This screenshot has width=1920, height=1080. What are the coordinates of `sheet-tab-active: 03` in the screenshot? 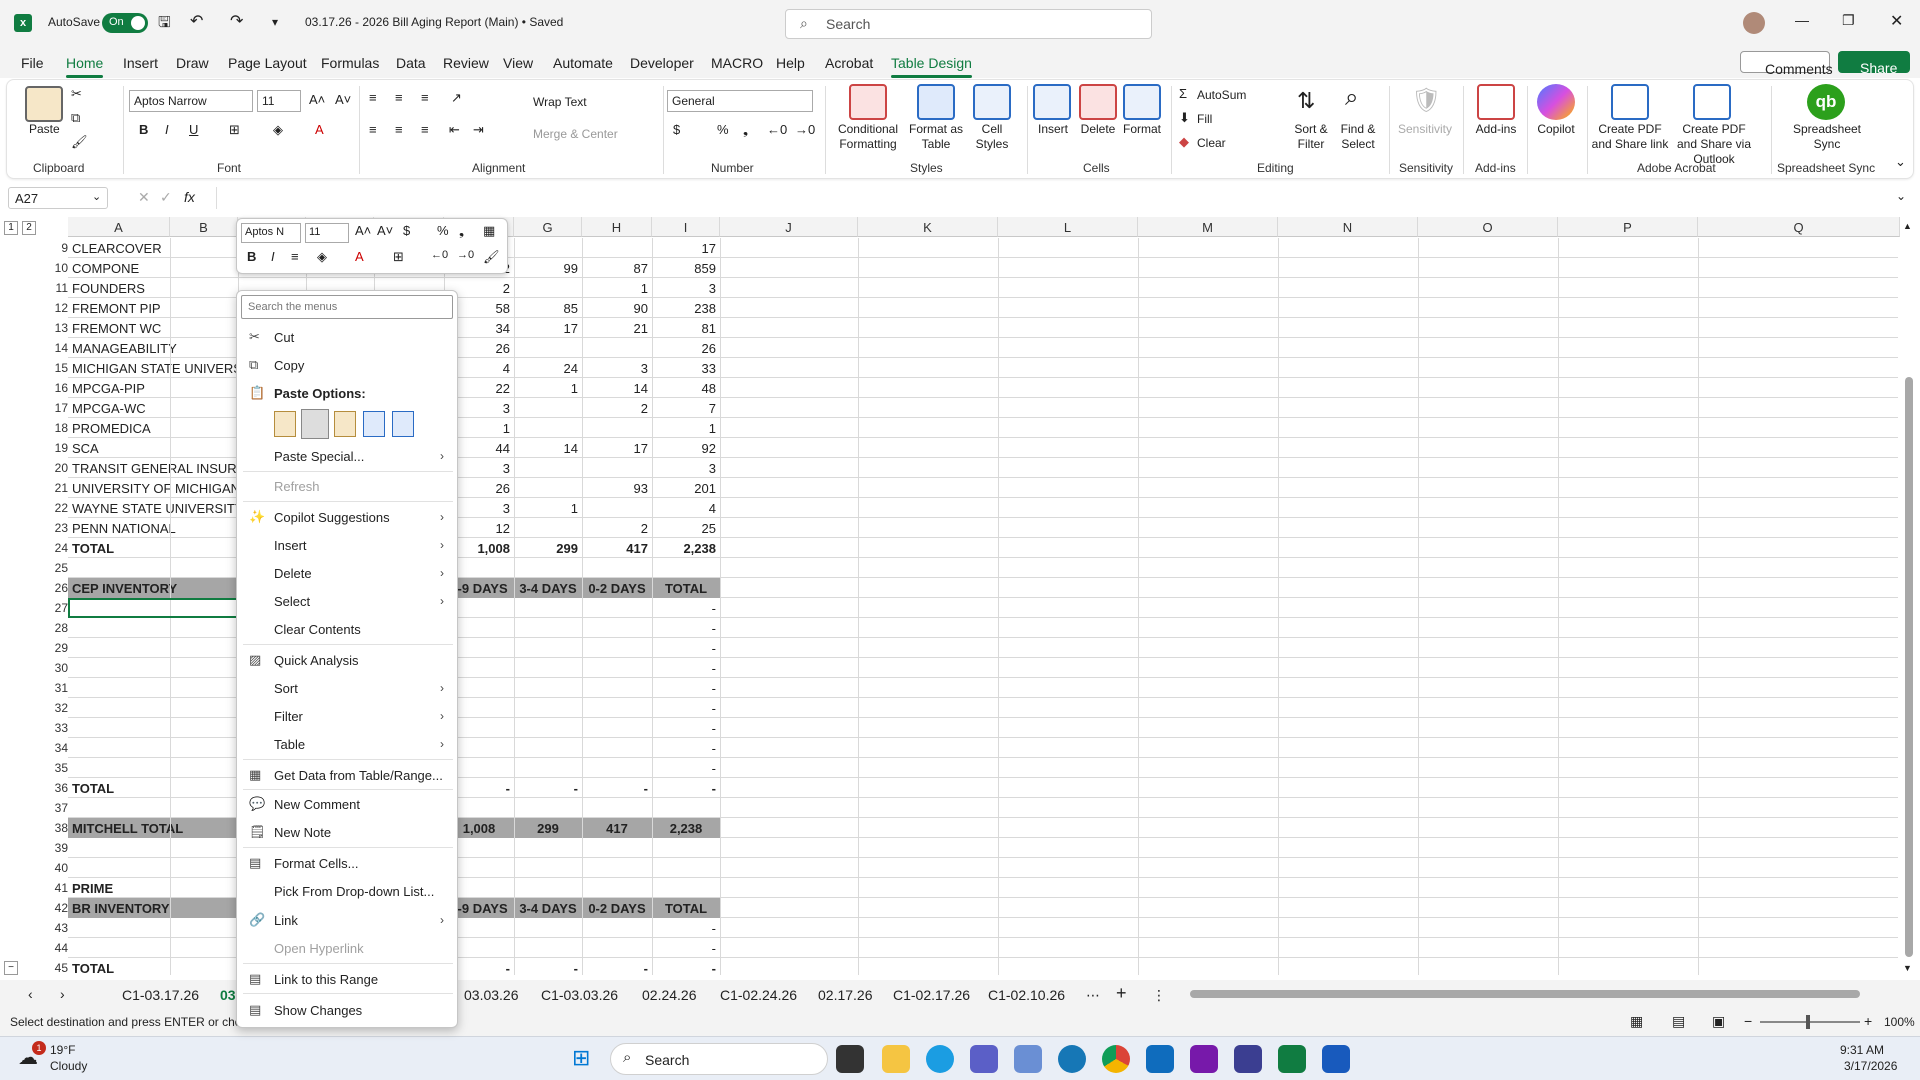 It's located at (228, 995).